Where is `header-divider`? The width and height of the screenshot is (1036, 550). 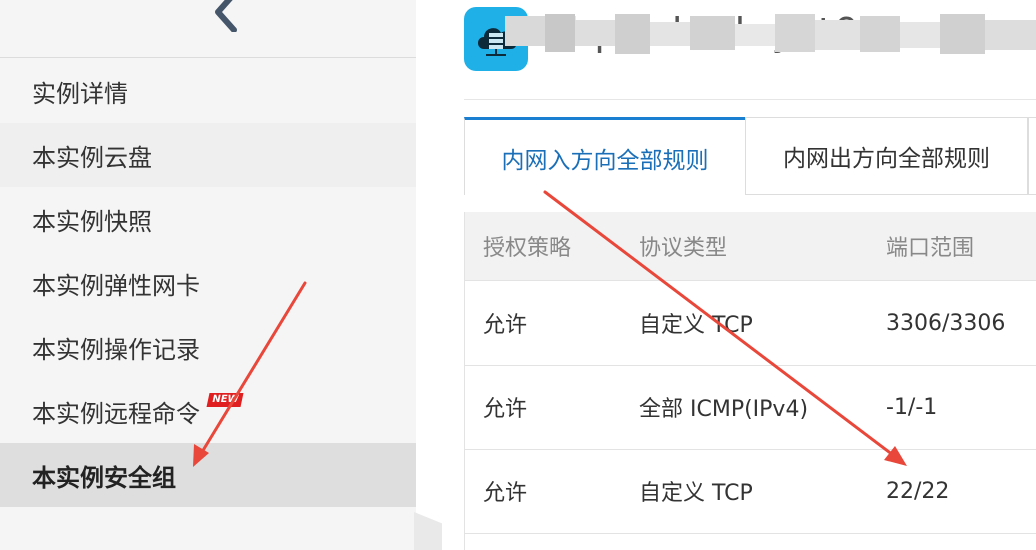 header-divider is located at coordinates (750, 99).